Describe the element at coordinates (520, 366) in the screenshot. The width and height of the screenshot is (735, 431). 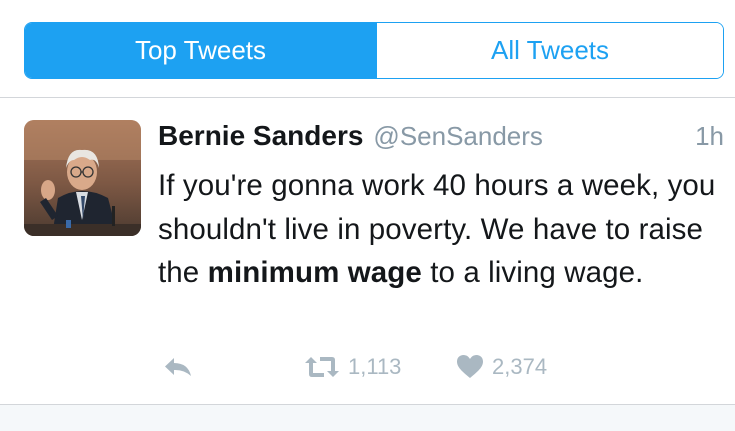
I see `like-count: 2,374` at that location.